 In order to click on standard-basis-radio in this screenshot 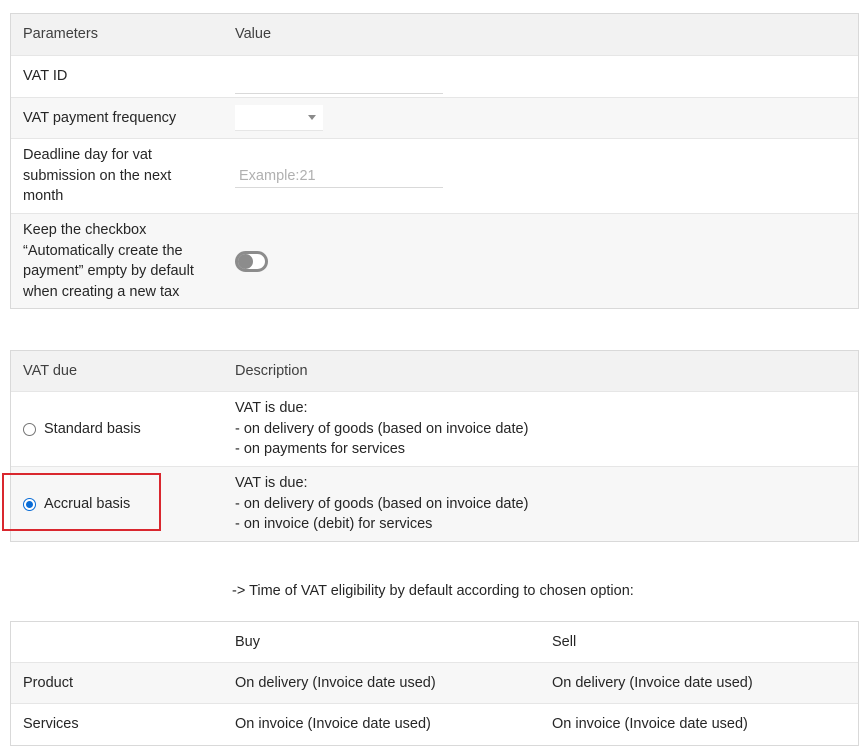, I will do `click(29, 429)`.